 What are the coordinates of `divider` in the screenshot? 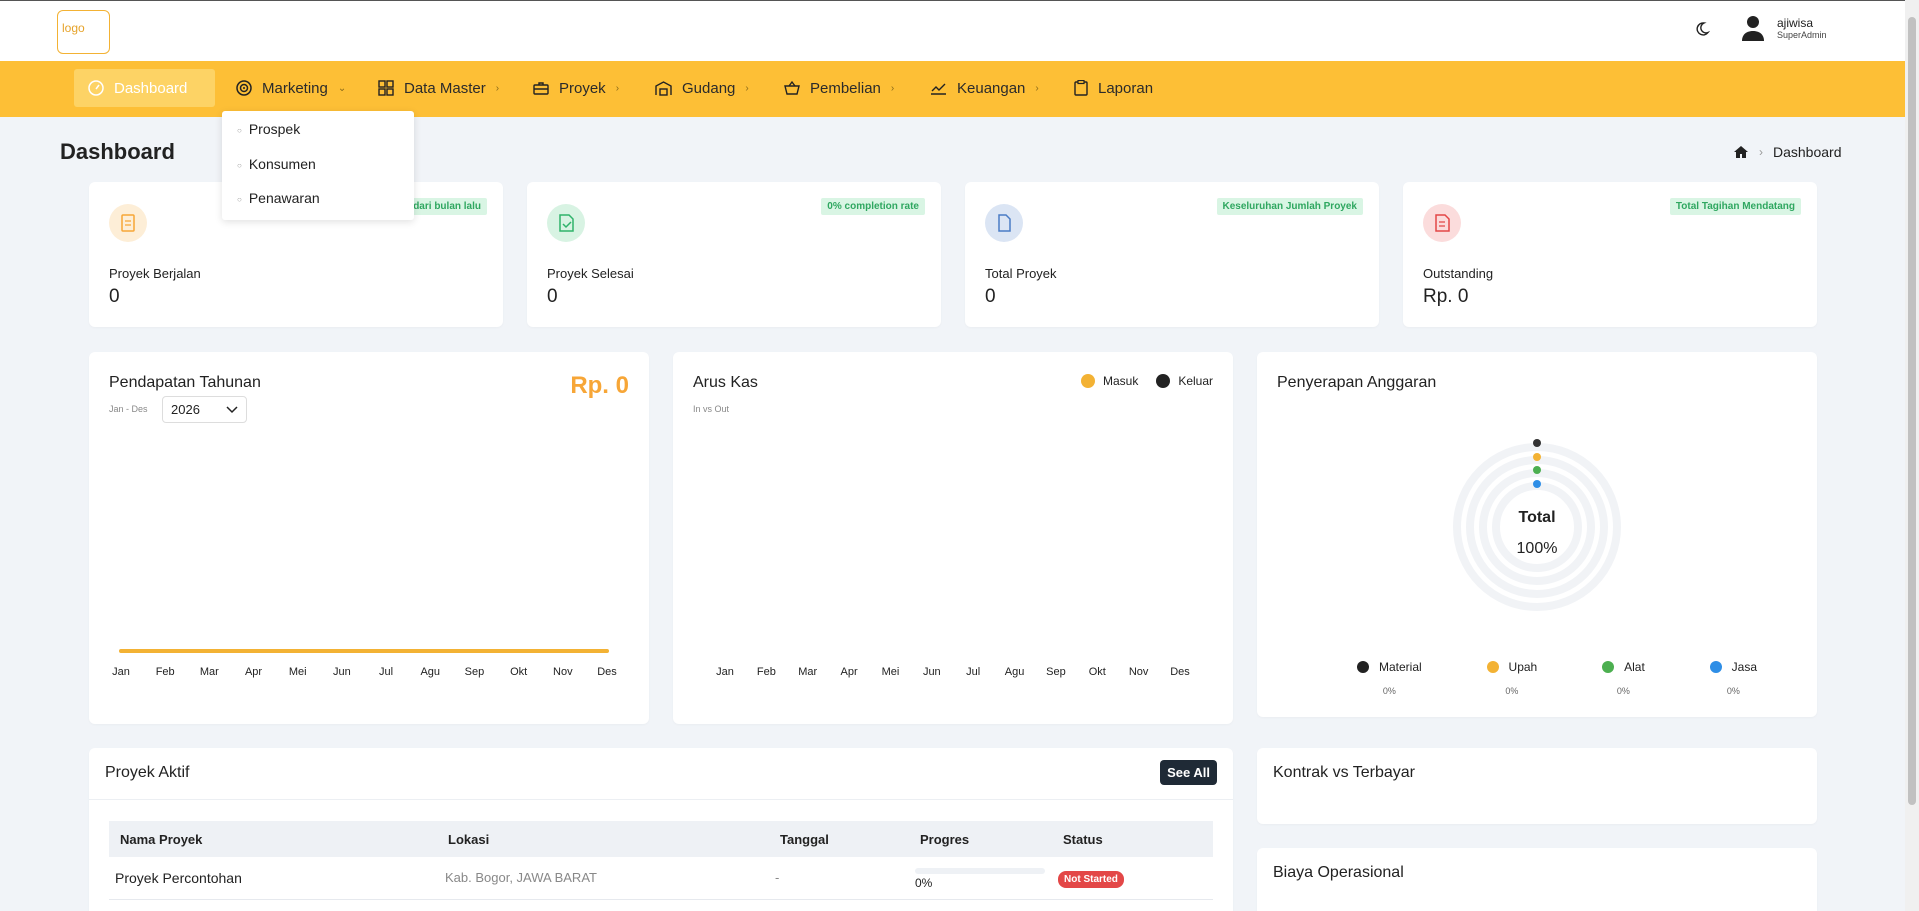 It's located at (661, 799).